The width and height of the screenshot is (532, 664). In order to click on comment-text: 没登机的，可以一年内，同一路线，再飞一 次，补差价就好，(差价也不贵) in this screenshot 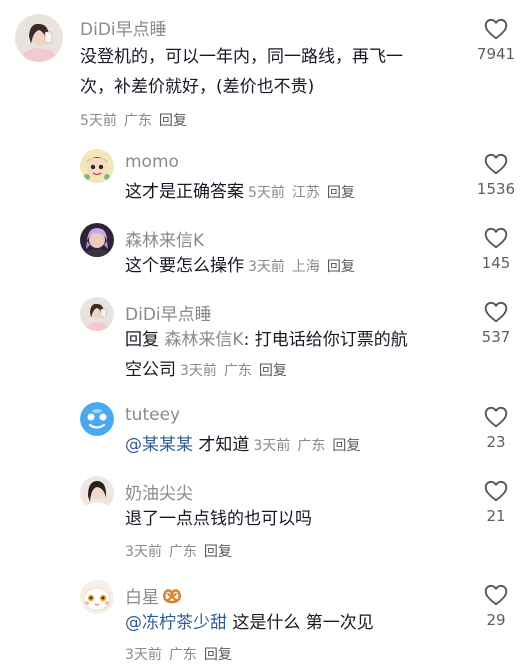, I will do `click(241, 72)`.